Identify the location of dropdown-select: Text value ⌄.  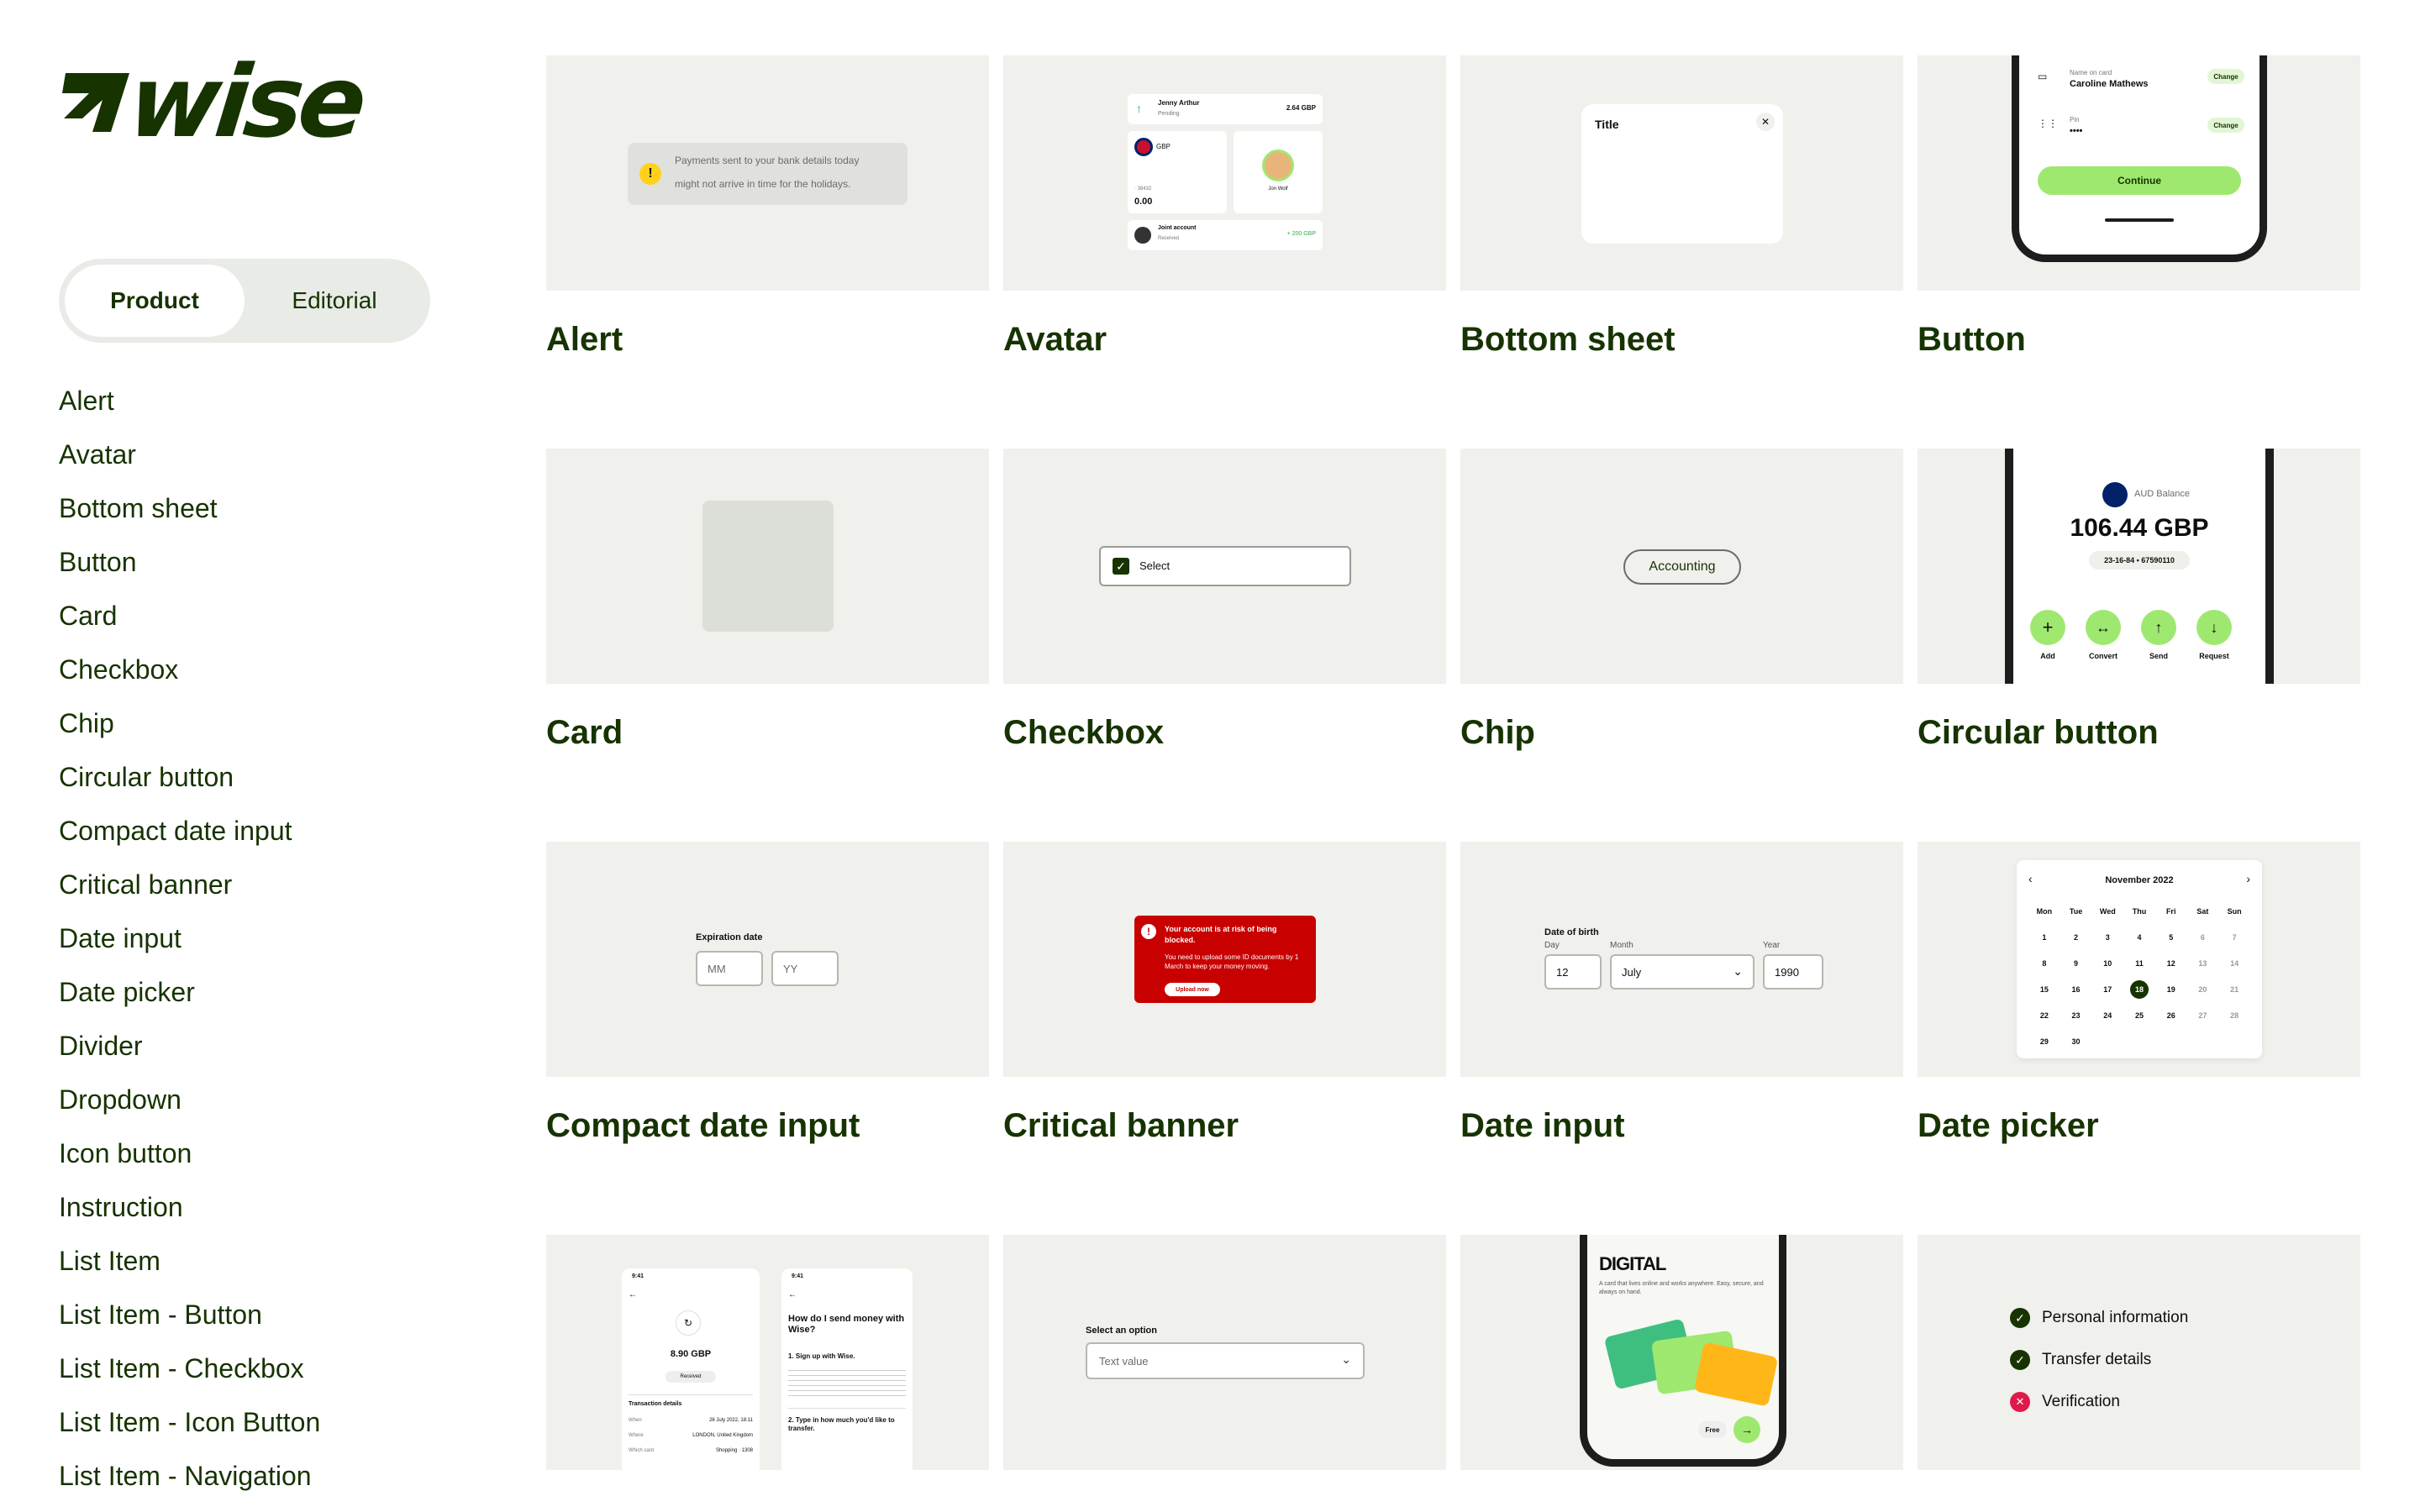
(1225, 1360).